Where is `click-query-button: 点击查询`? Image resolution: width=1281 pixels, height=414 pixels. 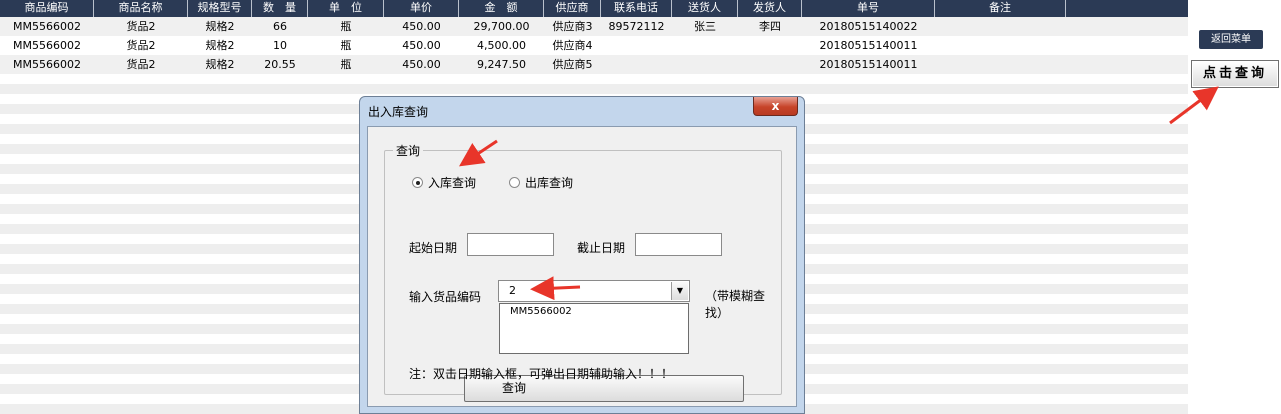 click-query-button: 点击查询 is located at coordinates (1235, 74).